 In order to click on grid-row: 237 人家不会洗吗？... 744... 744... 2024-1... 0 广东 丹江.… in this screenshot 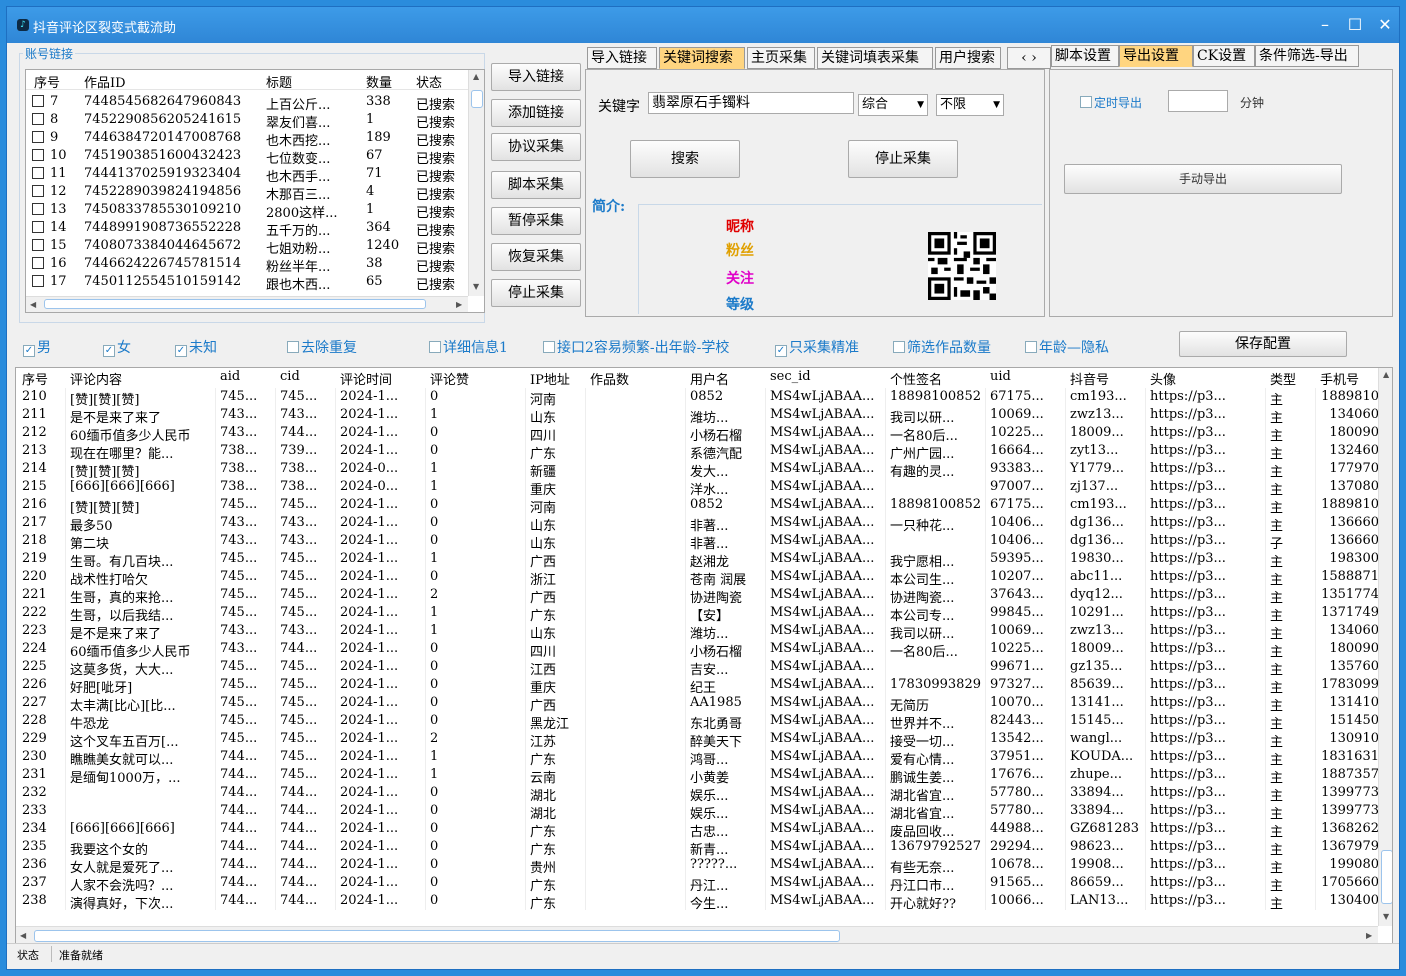, I will do `click(698, 883)`.